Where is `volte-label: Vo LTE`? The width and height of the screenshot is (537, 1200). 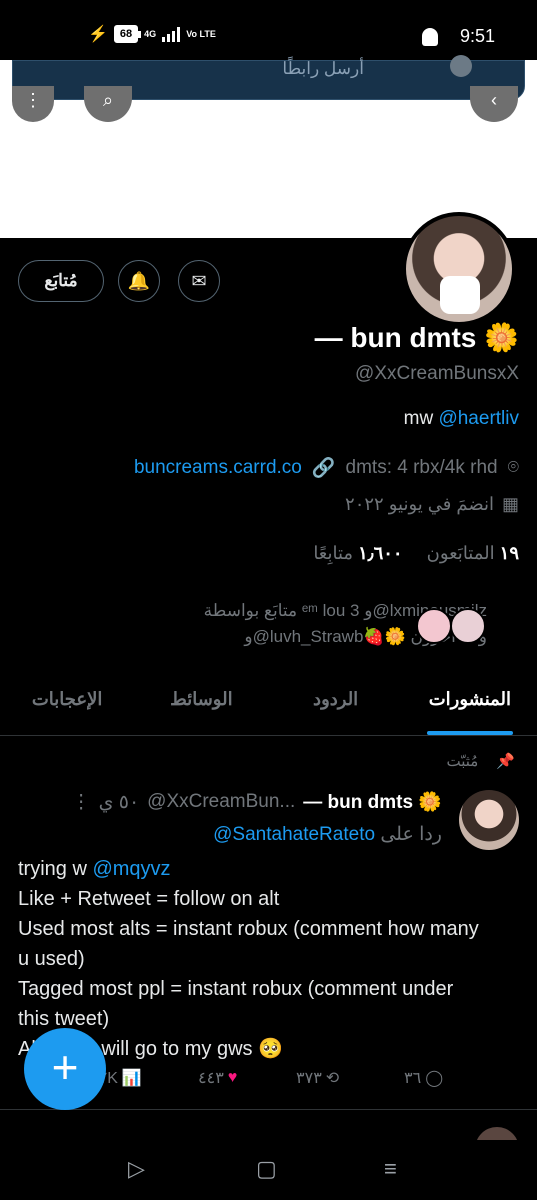
volte-label: Vo LTE is located at coordinates (201, 33).